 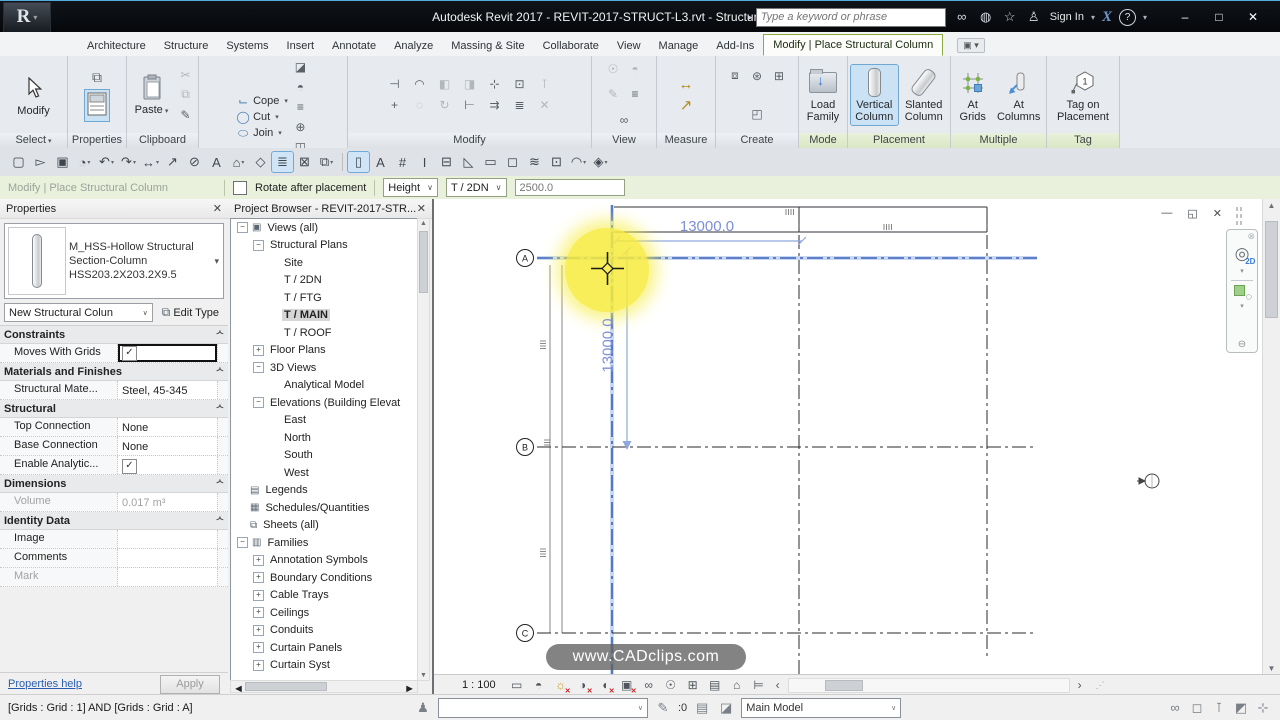 I want to click on grid-icon: #, so click(x=402, y=162).